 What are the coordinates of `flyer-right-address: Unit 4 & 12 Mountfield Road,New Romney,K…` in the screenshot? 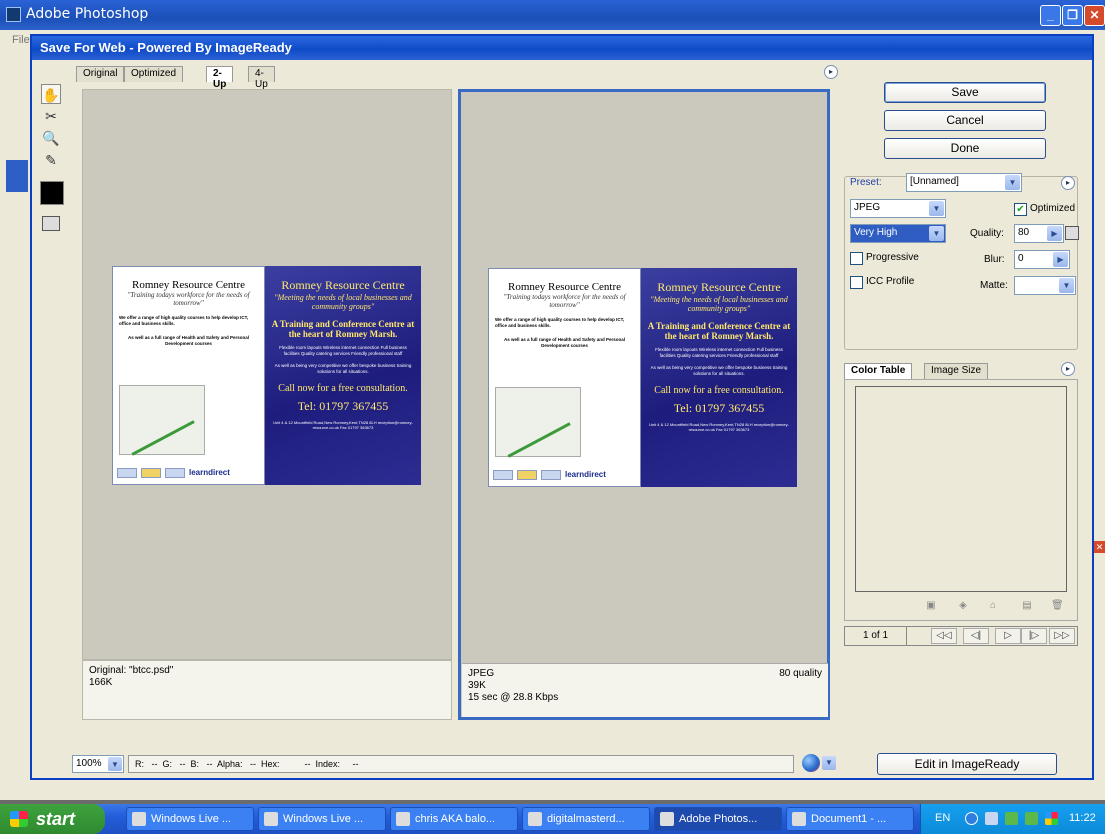 It's located at (343, 425).